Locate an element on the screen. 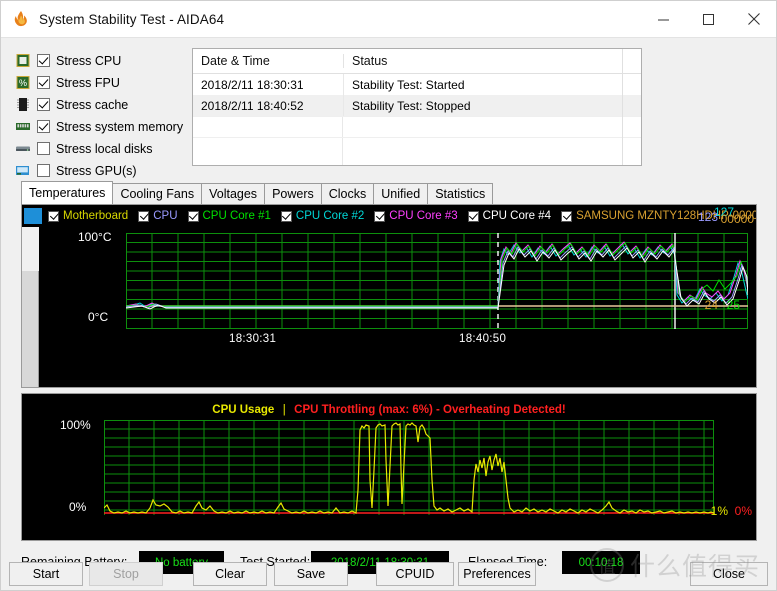  legend-label: CPU is located at coordinates (165, 216).